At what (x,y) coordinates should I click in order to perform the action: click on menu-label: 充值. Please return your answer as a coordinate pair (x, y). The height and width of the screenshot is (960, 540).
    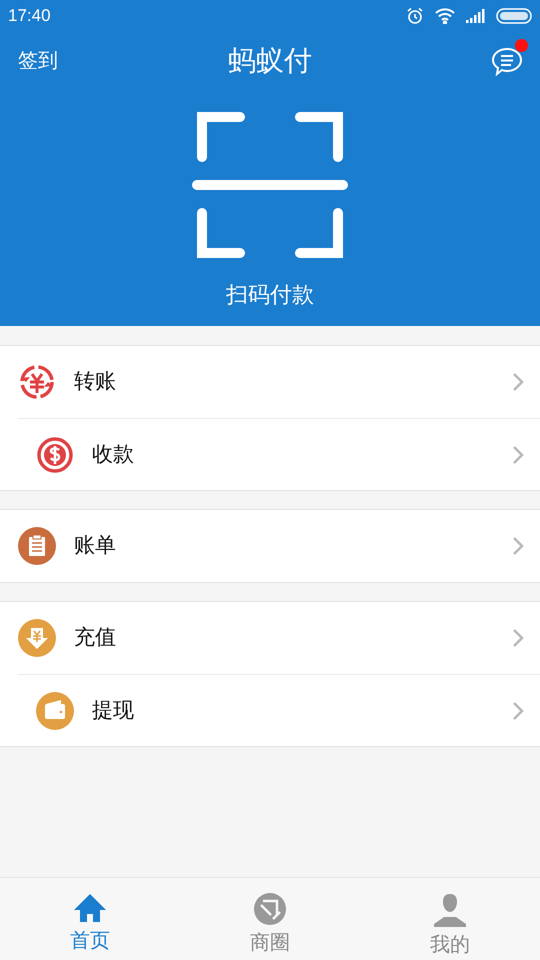
    Looking at the image, I should click on (95, 638).